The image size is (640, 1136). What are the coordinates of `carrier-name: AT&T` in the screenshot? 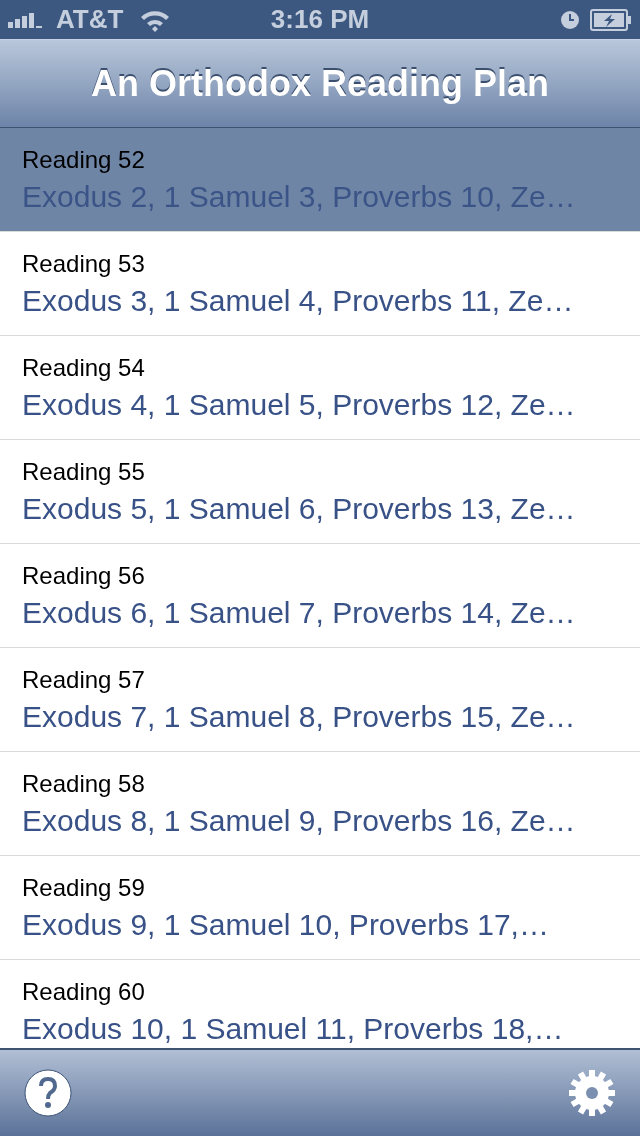 It's located at (90, 19).